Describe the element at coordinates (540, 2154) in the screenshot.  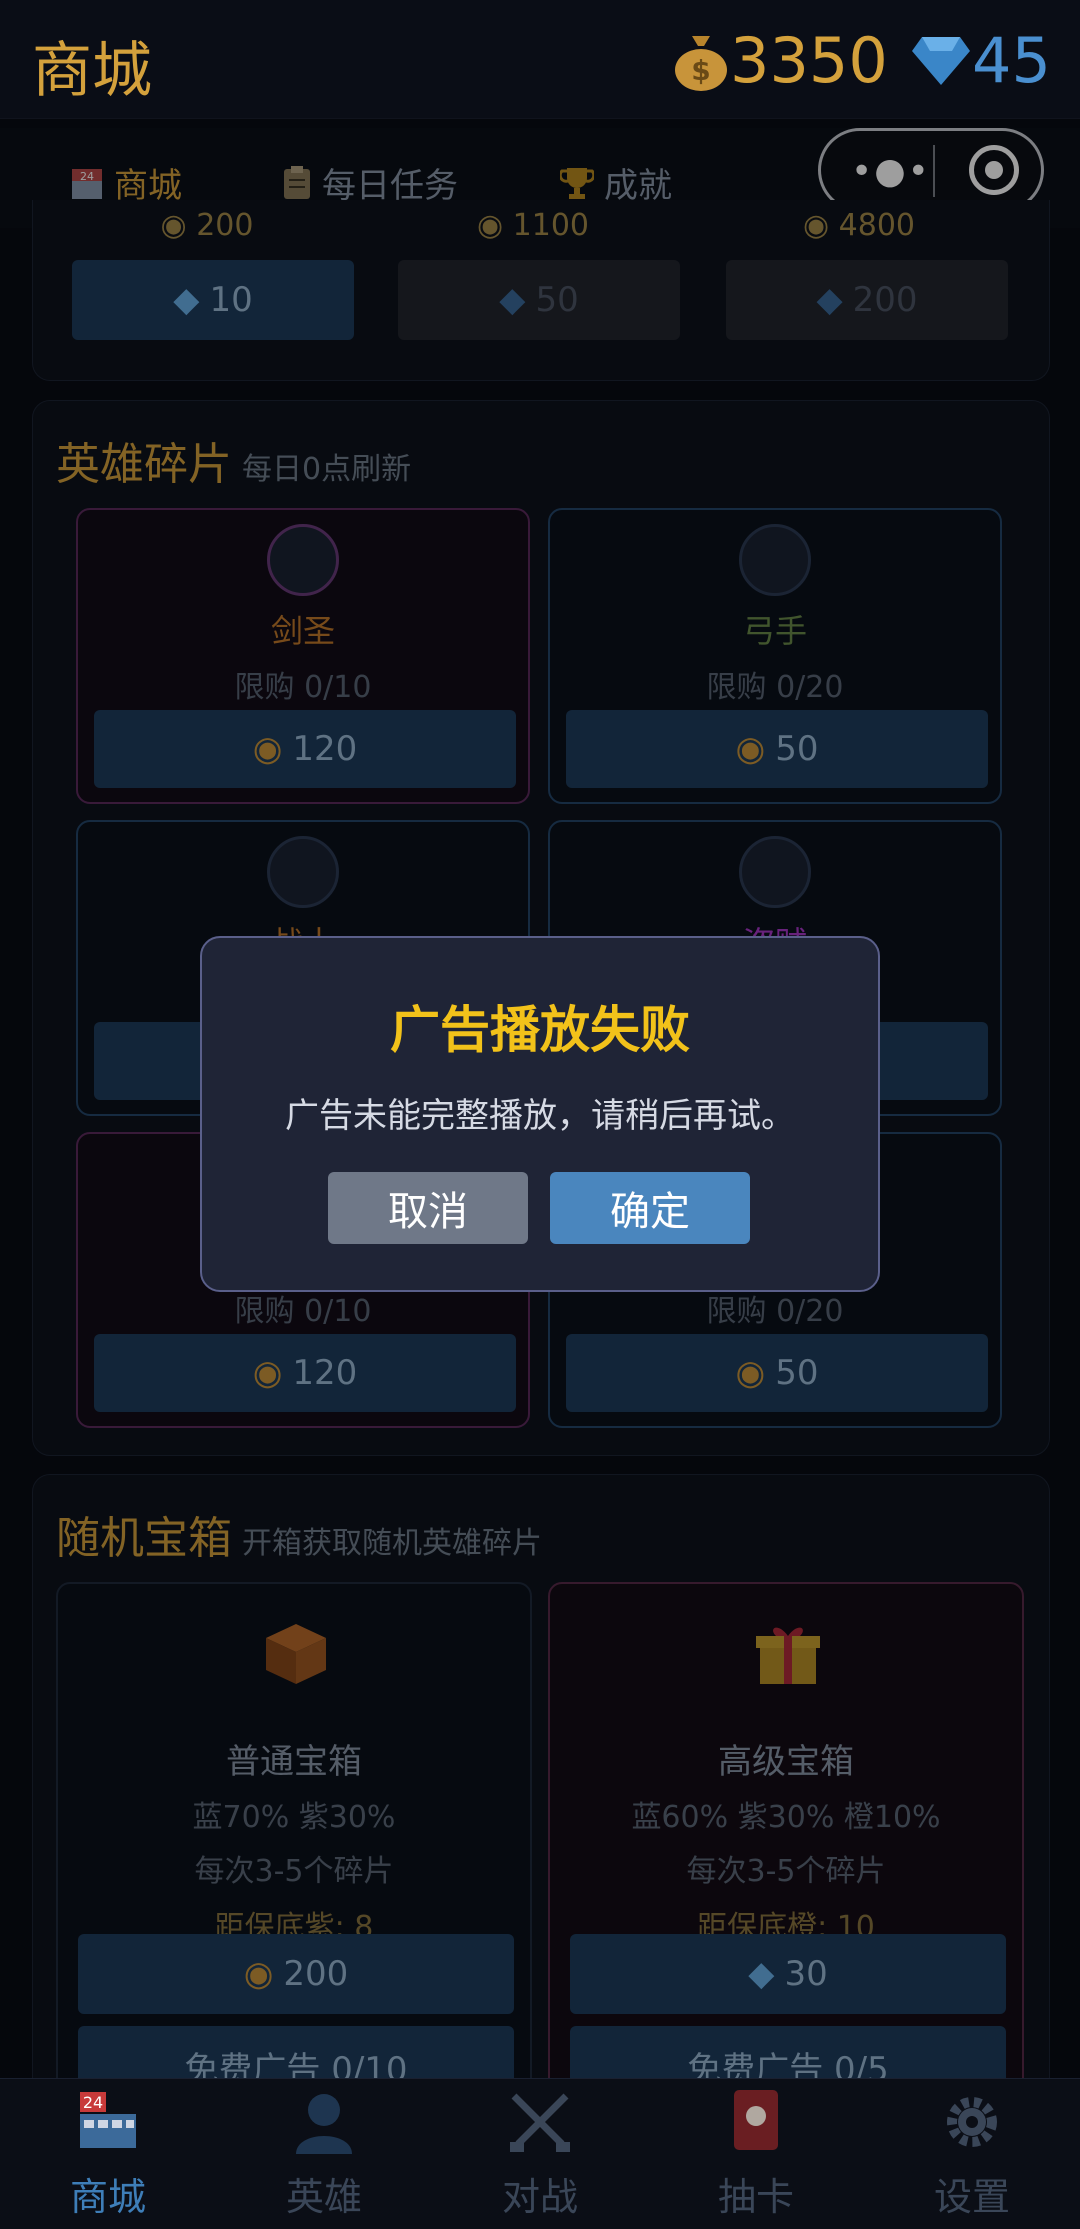
I see `nav-battle: 对战` at that location.